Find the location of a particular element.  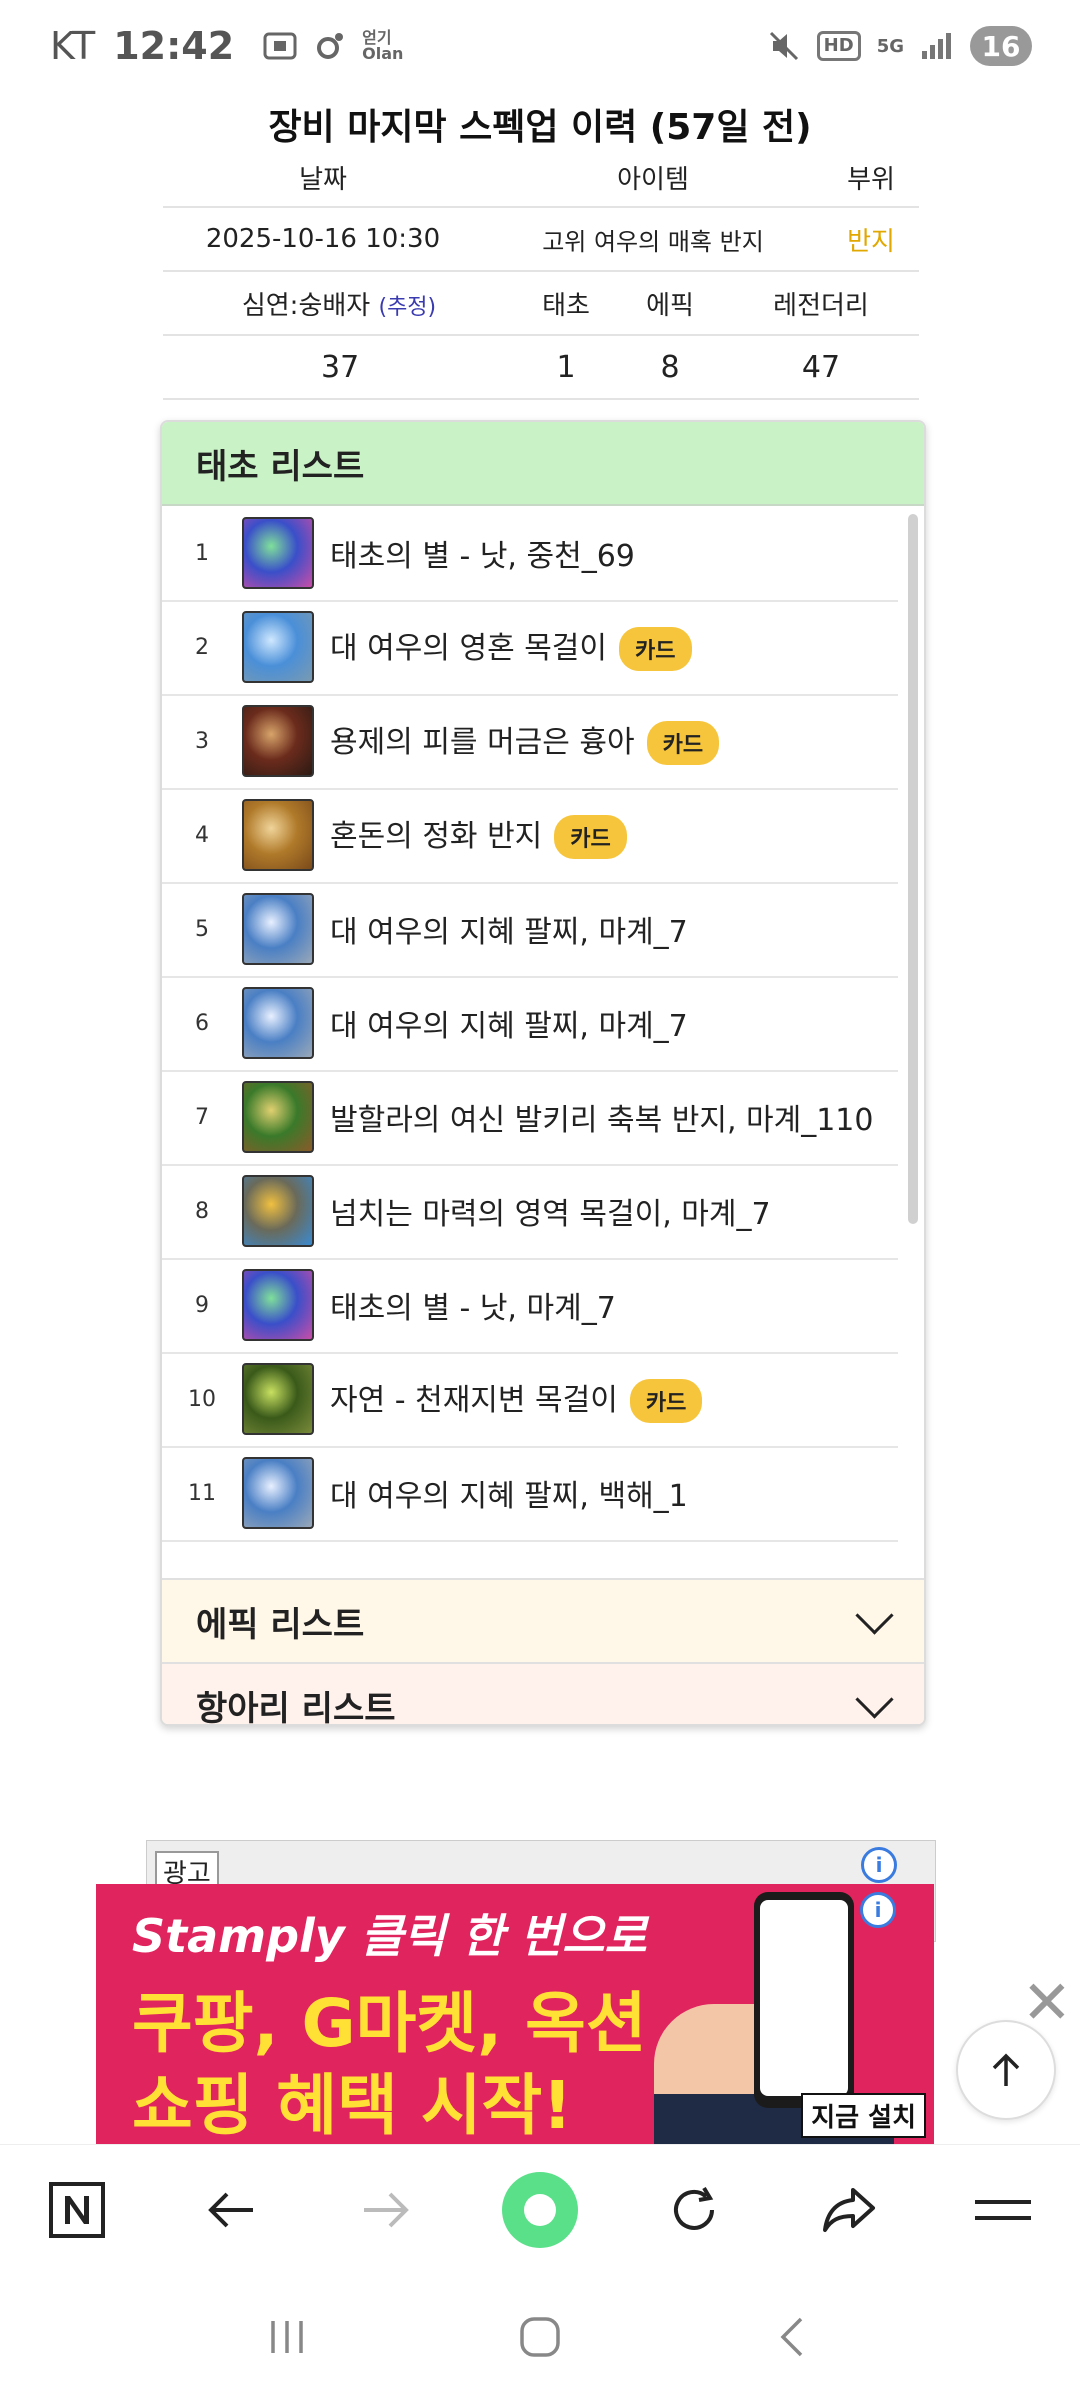

item-value: 고위 여우의 매혹 반지 is located at coordinates (653, 241).